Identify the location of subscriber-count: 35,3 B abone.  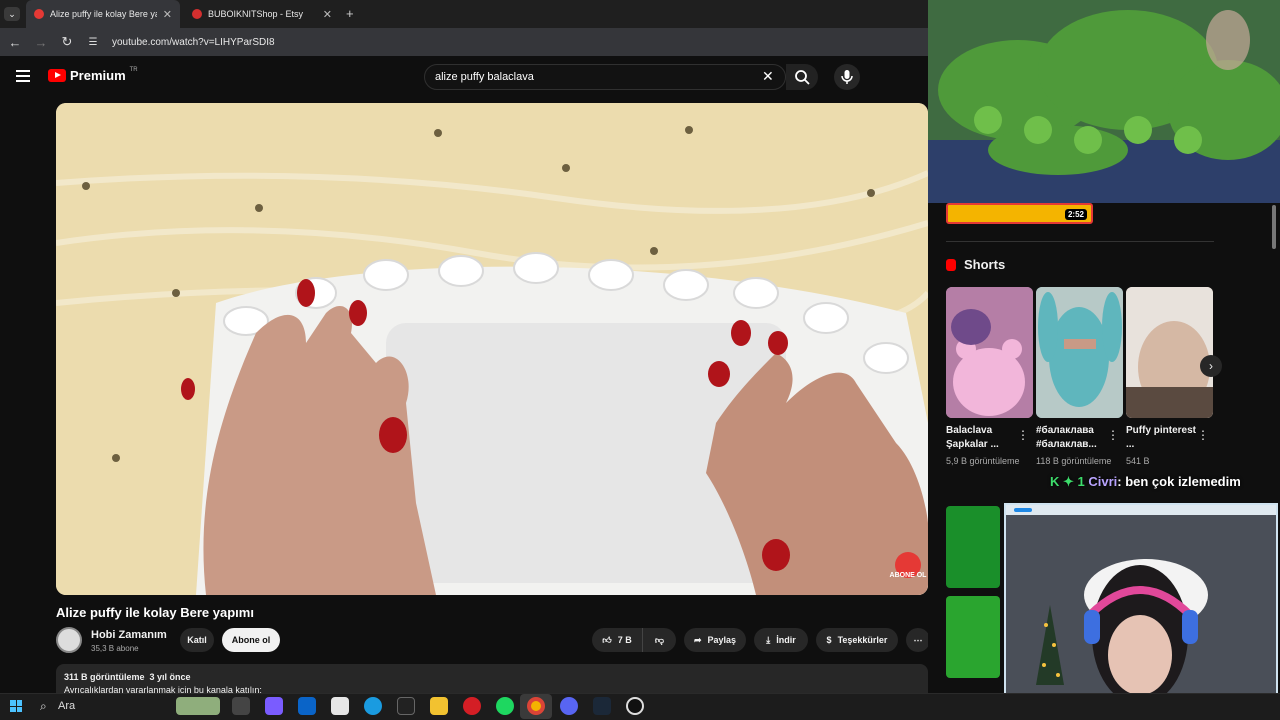
(115, 648).